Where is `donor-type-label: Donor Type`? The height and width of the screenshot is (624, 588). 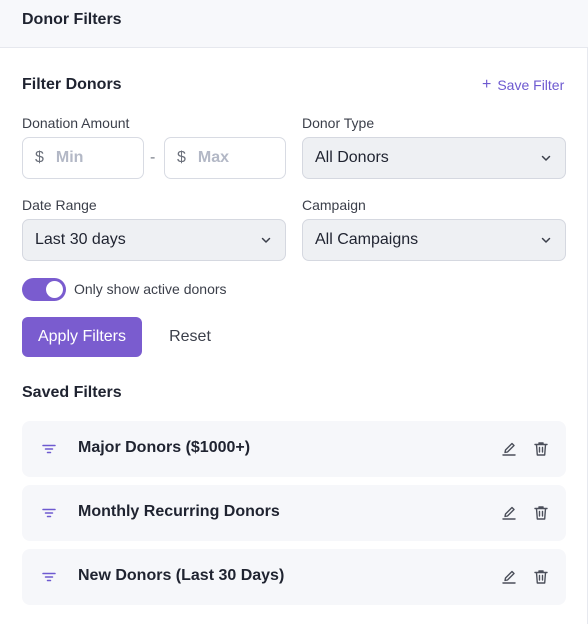 donor-type-label: Donor Type is located at coordinates (338, 123).